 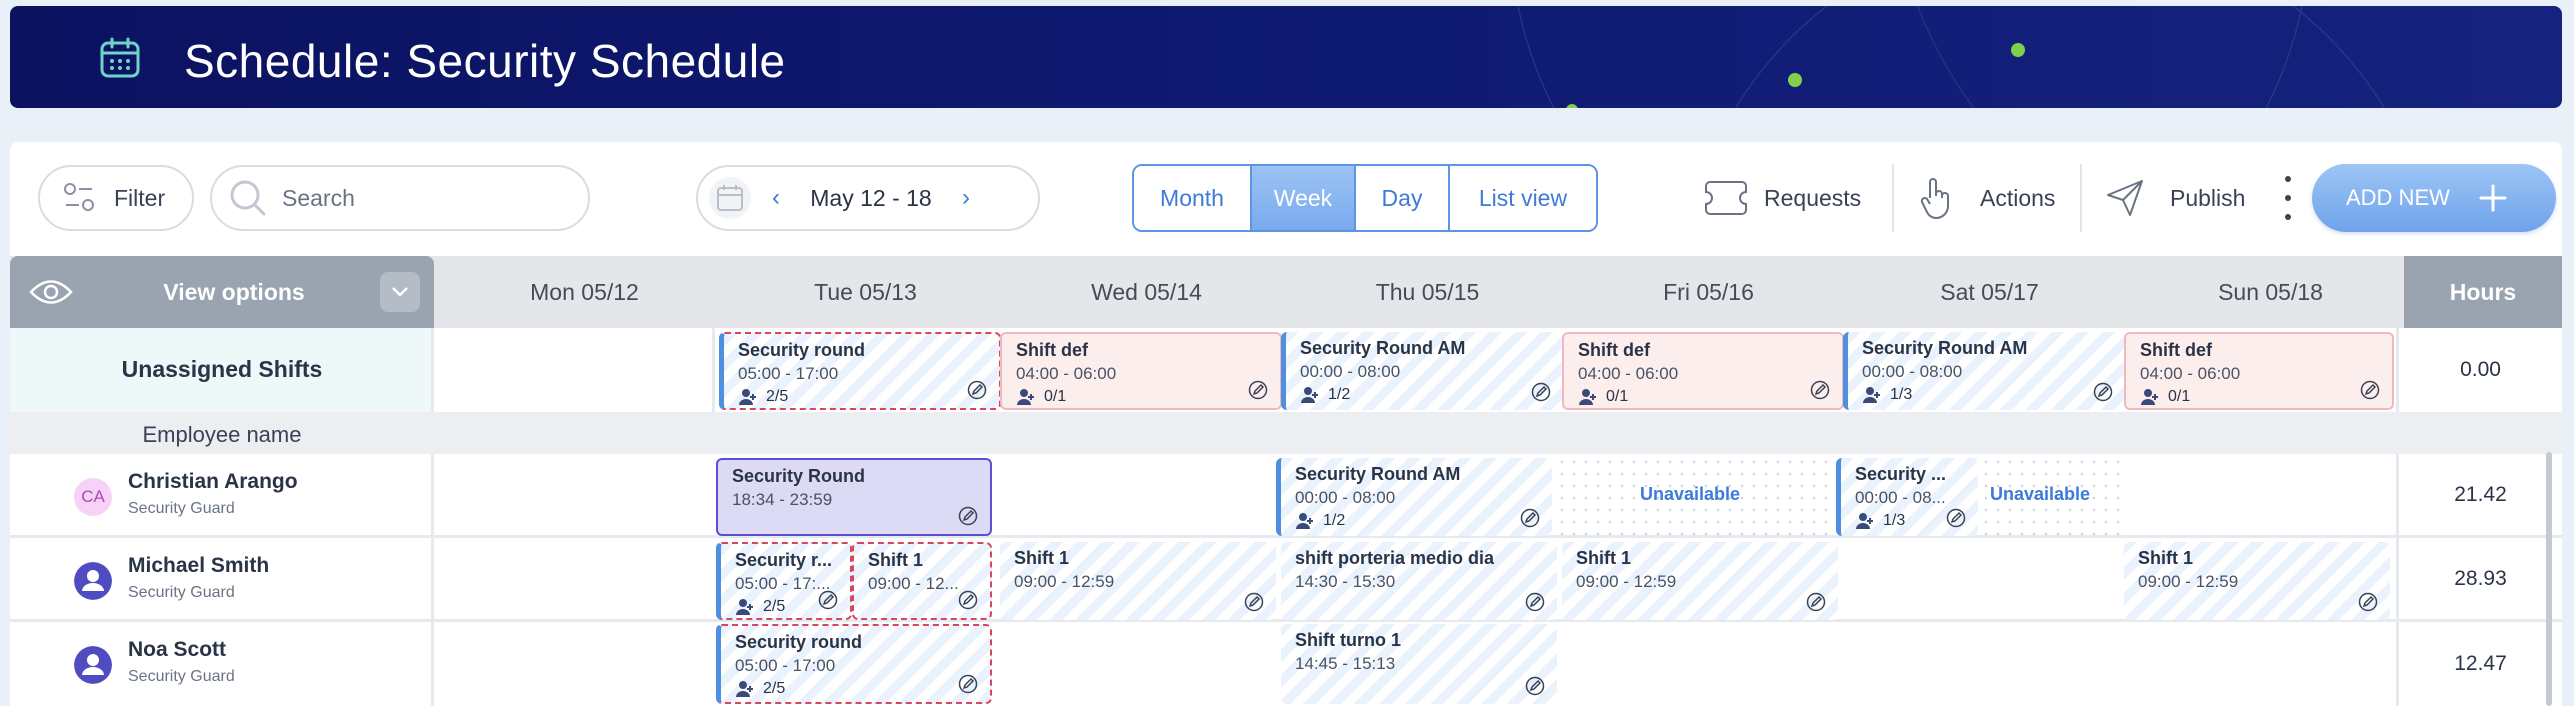 I want to click on publish-label: Publish, so click(x=2208, y=197).